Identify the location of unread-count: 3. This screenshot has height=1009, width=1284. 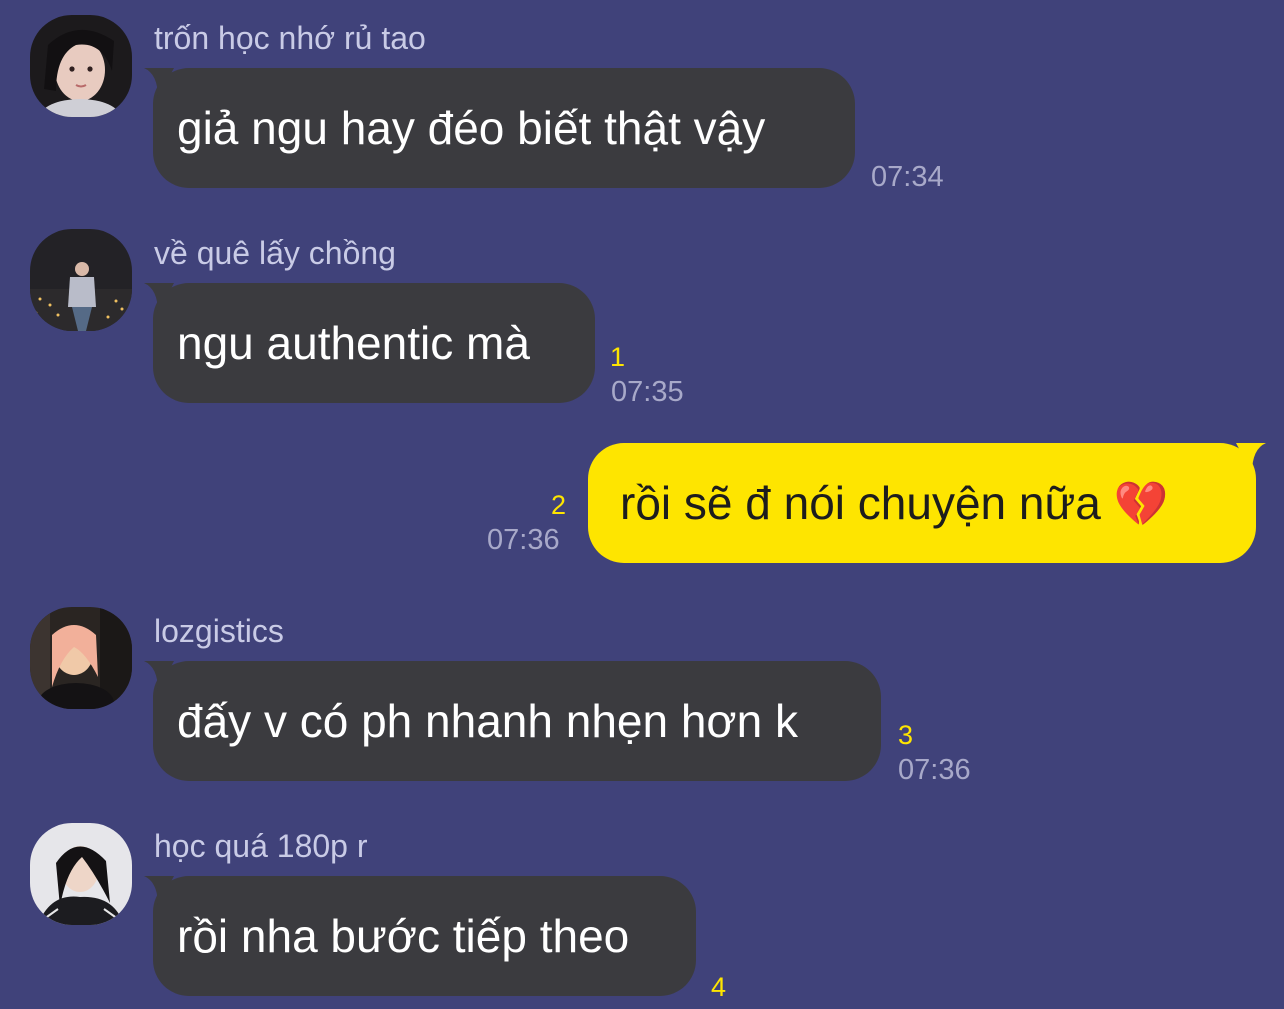
(906, 735).